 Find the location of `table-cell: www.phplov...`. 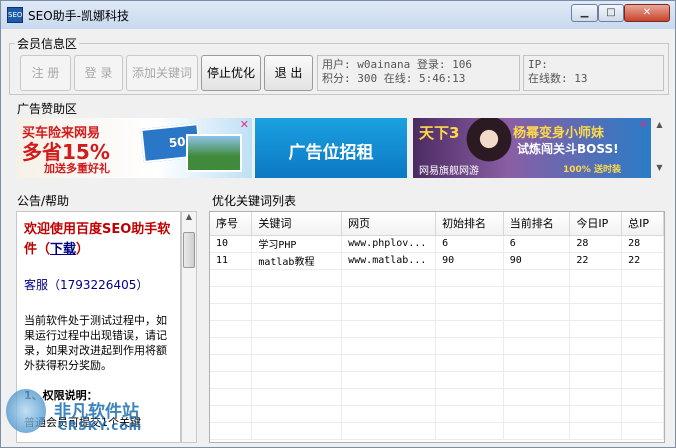

table-cell: www.phplov... is located at coordinates (389, 244).